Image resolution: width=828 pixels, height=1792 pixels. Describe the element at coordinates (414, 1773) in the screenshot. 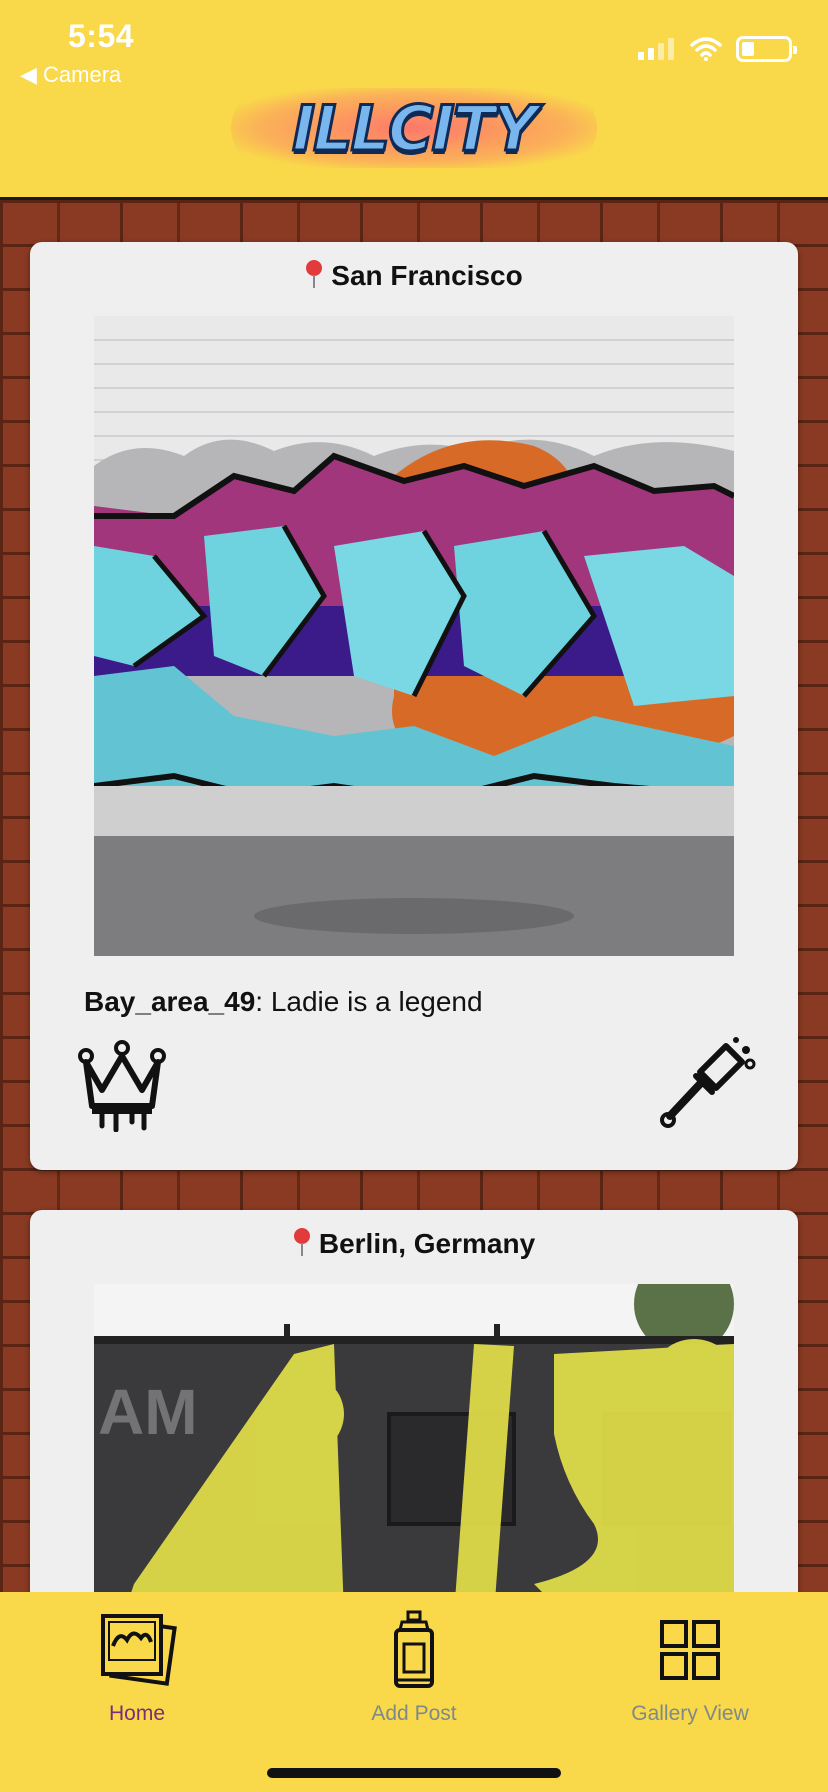

I see `home-indicator` at that location.